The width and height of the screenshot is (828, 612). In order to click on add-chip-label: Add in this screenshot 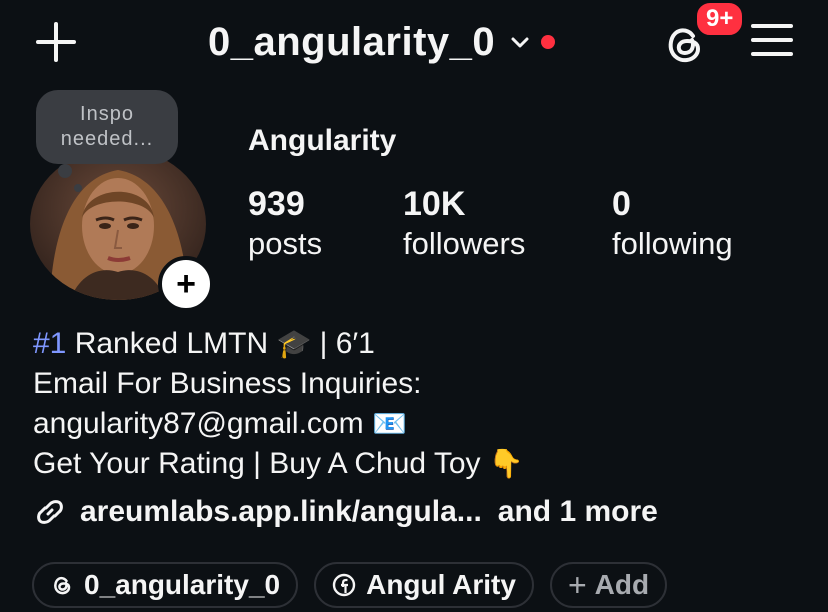, I will do `click(622, 584)`.